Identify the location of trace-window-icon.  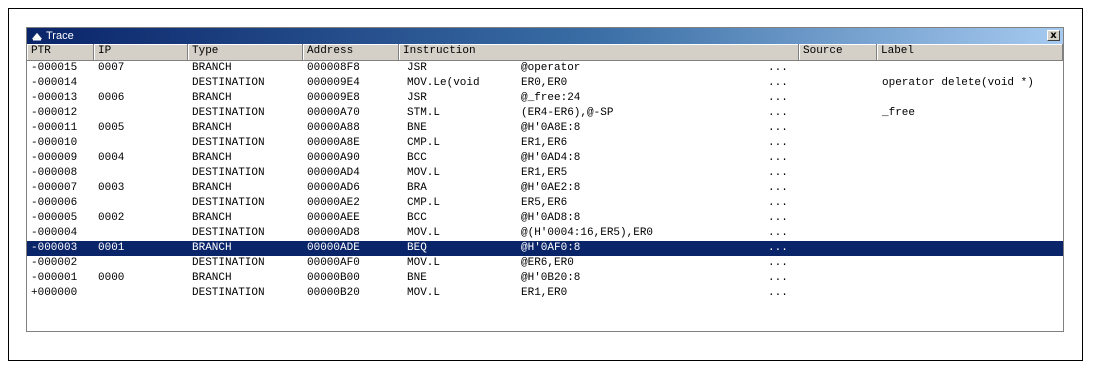
(37, 36).